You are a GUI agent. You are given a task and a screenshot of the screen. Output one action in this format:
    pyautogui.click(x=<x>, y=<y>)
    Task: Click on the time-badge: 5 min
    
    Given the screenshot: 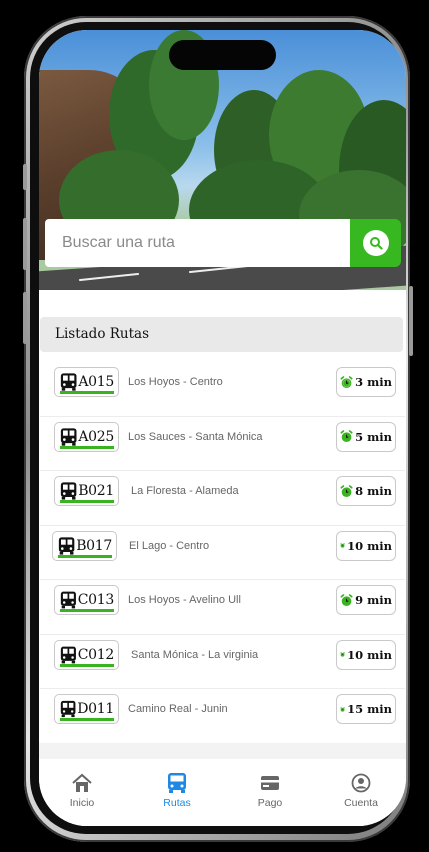 What is the action you would take?
    pyautogui.click(x=366, y=436)
    